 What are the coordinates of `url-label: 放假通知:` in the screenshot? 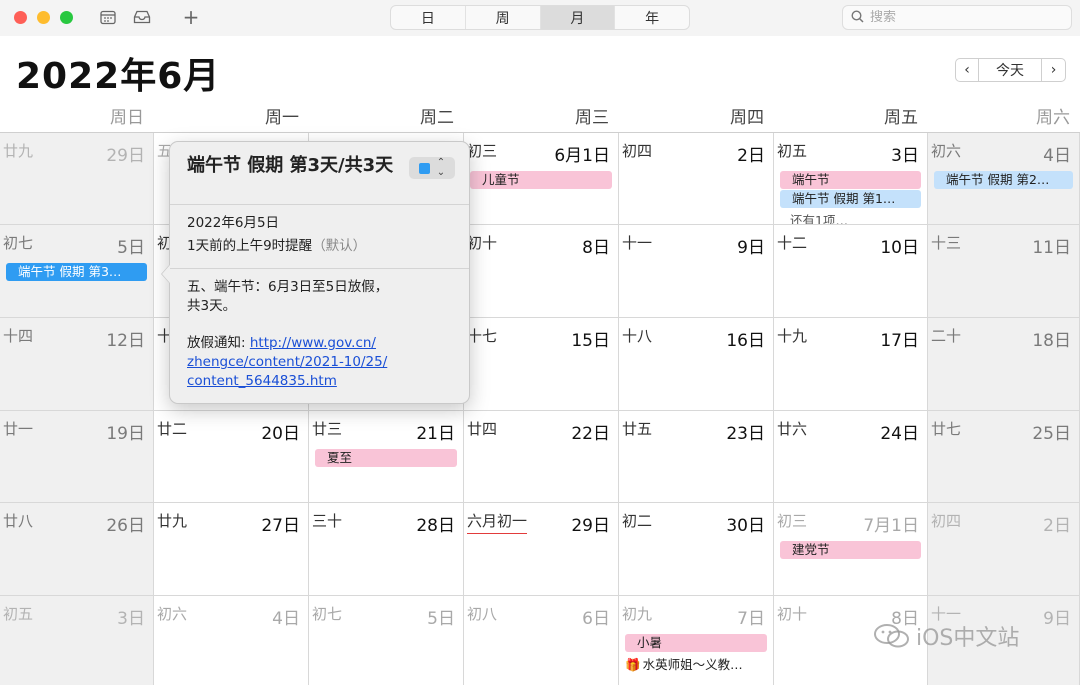 It's located at (218, 343).